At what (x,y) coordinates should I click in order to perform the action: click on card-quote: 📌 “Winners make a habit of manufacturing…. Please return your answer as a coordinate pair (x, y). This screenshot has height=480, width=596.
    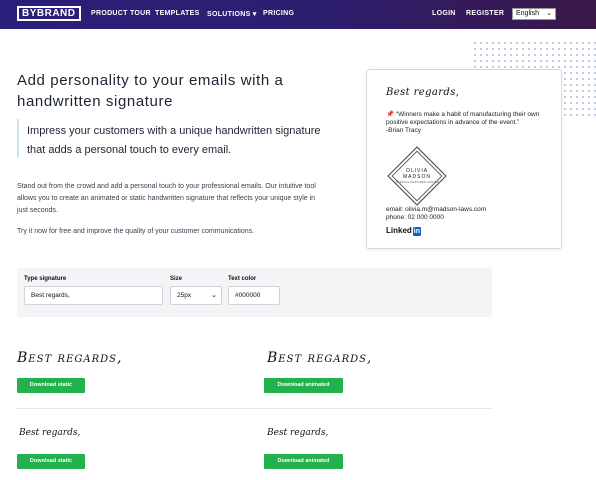
    Looking at the image, I should click on (471, 123).